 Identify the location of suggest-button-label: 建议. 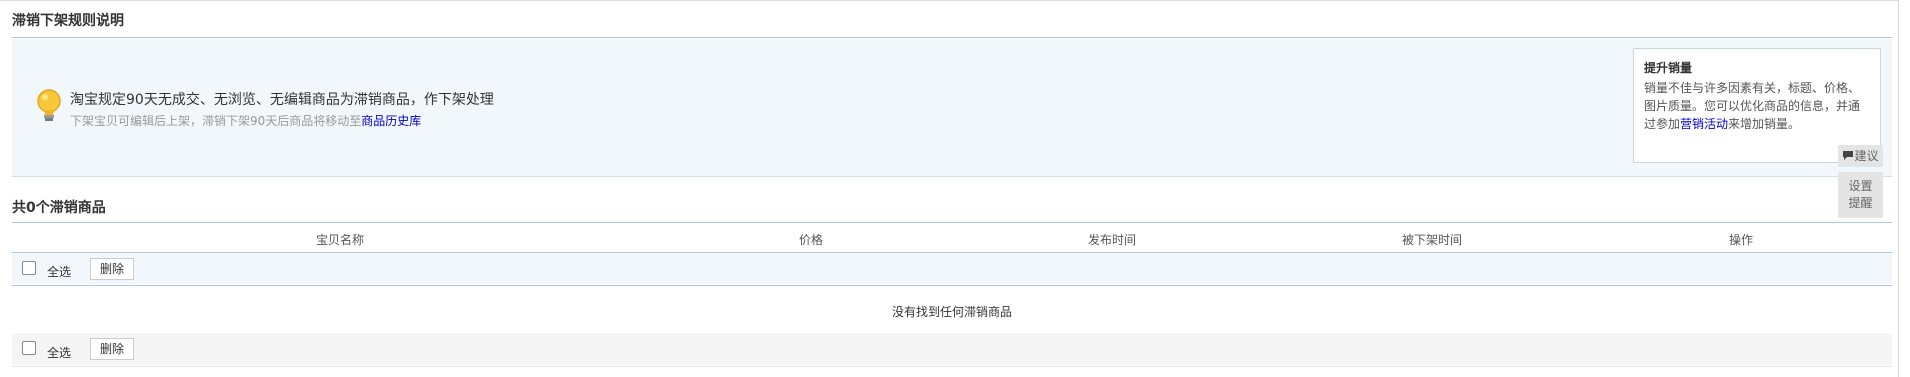
(1866, 156).